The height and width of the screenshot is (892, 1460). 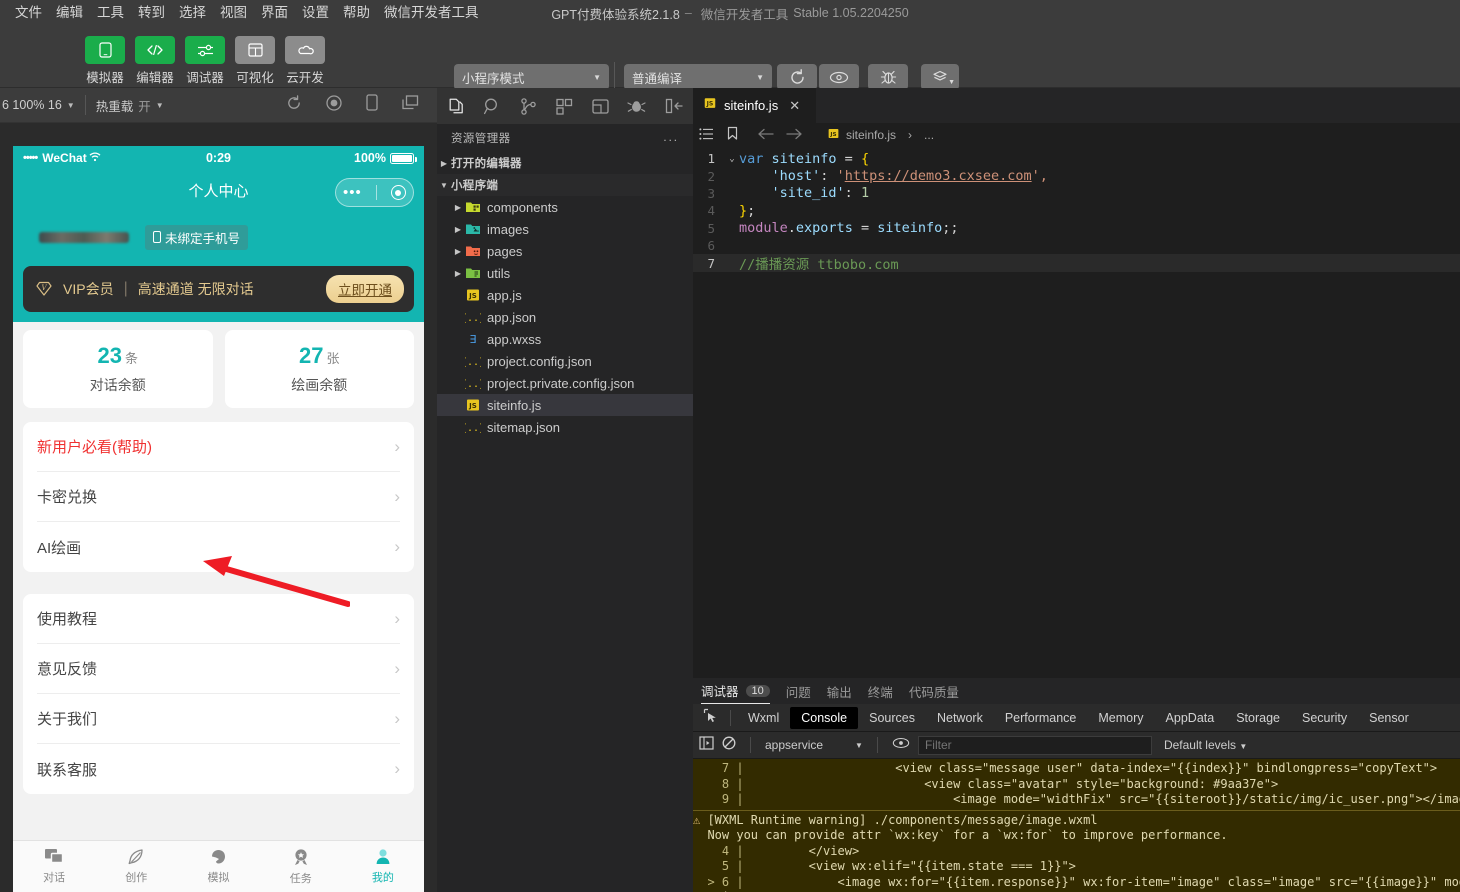 I want to click on simulator-multiscreen-button, so click(x=410, y=105).